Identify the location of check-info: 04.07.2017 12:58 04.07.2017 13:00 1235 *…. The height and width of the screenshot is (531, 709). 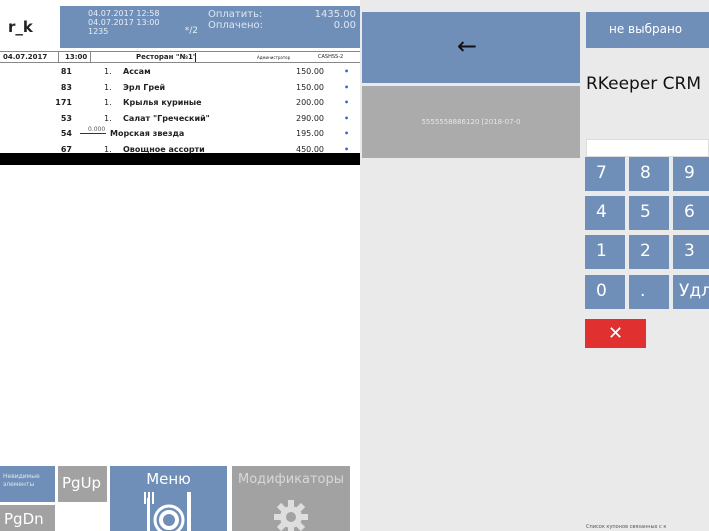
(132, 27).